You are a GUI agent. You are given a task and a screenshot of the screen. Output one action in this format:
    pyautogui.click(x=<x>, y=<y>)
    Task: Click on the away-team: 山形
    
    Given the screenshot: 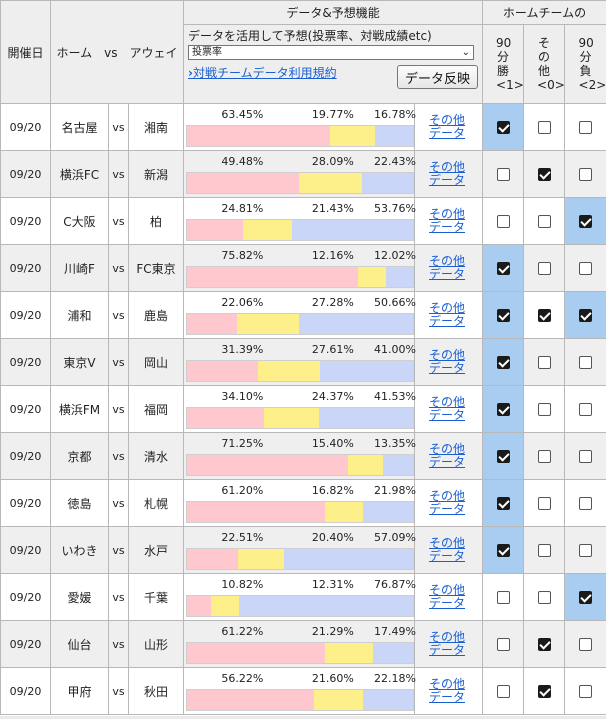 What is the action you would take?
    pyautogui.click(x=156, y=644)
    